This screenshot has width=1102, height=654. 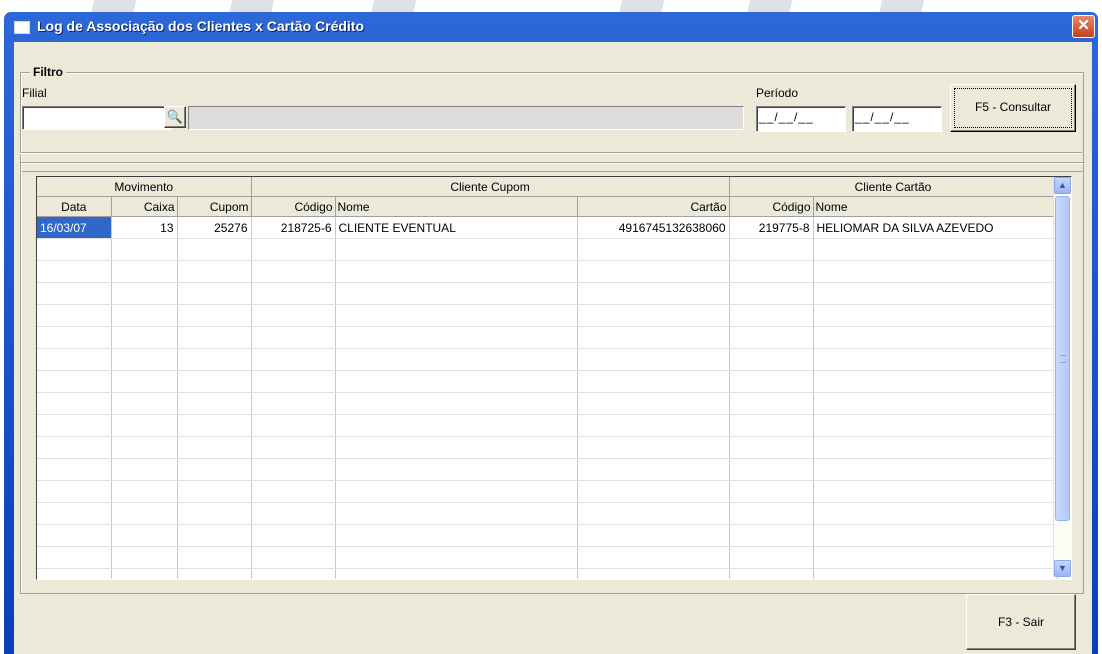 What do you see at coordinates (1062, 185) in the screenshot?
I see `scroll-up-button: ▲` at bounding box center [1062, 185].